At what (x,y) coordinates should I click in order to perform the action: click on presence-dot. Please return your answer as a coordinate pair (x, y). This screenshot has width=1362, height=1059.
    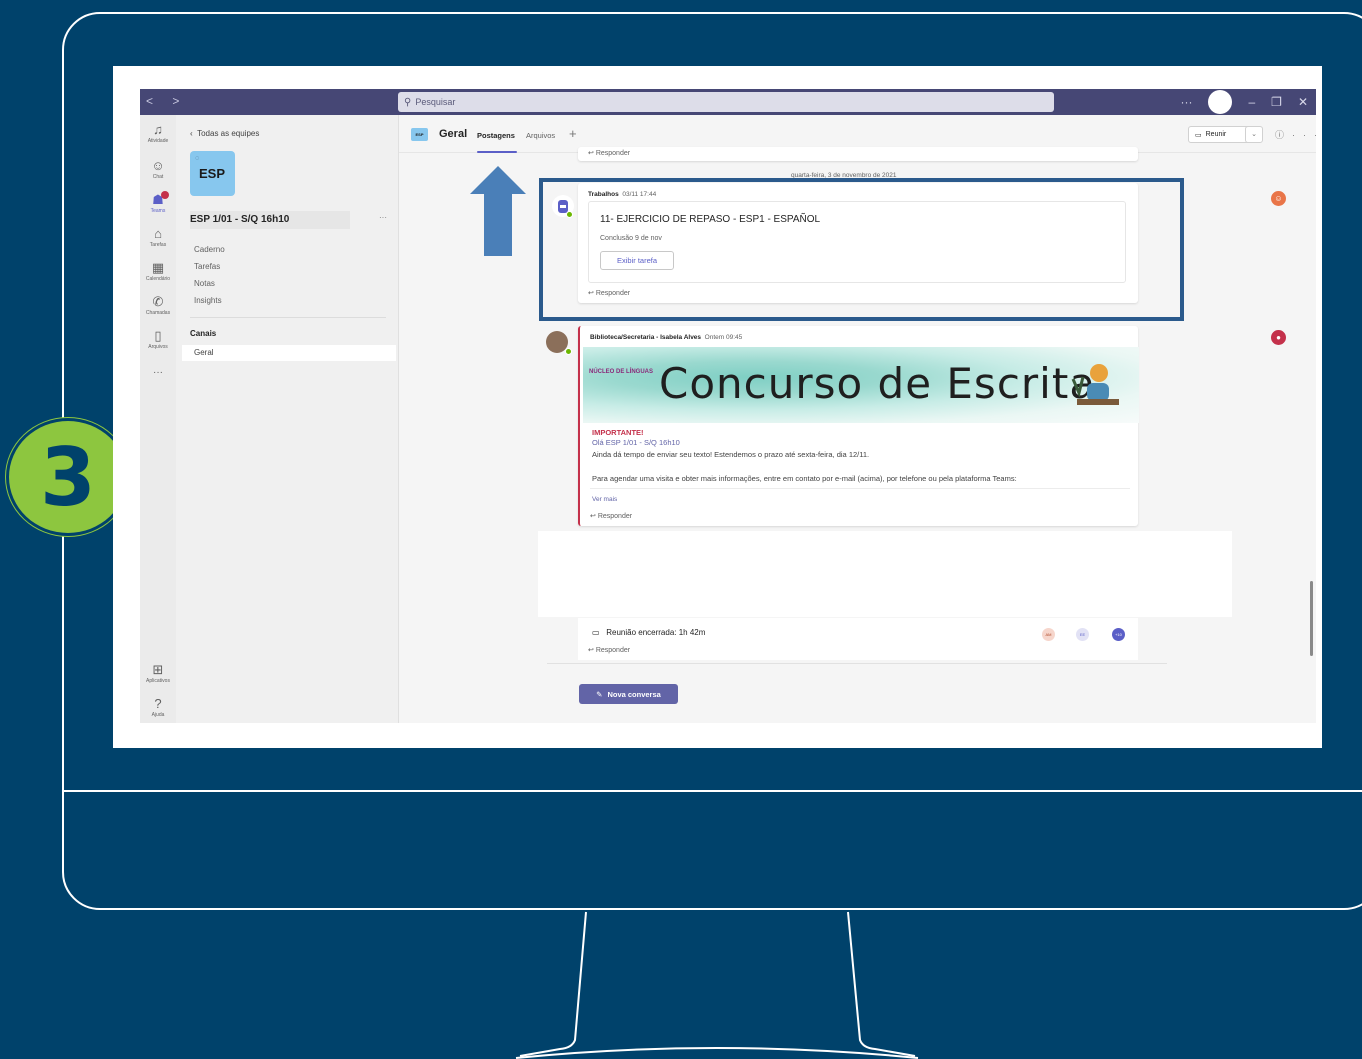
    Looking at the image, I should click on (568, 351).